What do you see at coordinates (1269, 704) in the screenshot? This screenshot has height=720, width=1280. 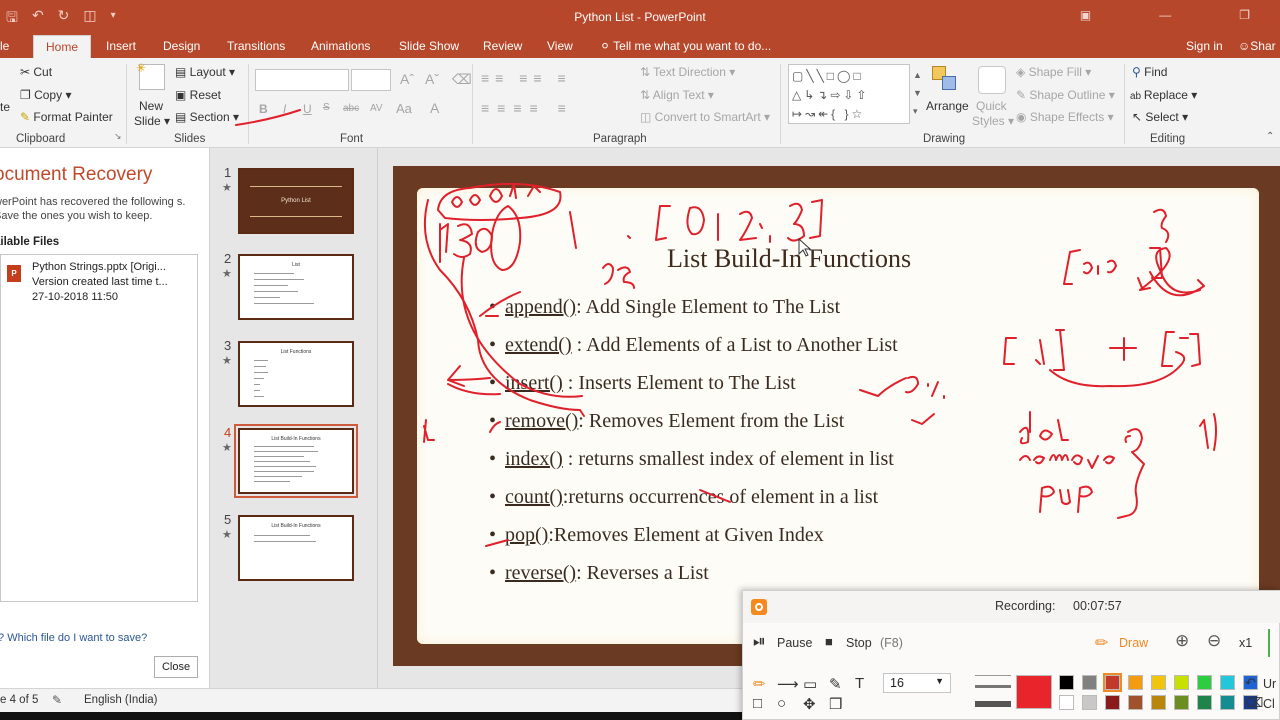 I see `clear-label: Cl` at bounding box center [1269, 704].